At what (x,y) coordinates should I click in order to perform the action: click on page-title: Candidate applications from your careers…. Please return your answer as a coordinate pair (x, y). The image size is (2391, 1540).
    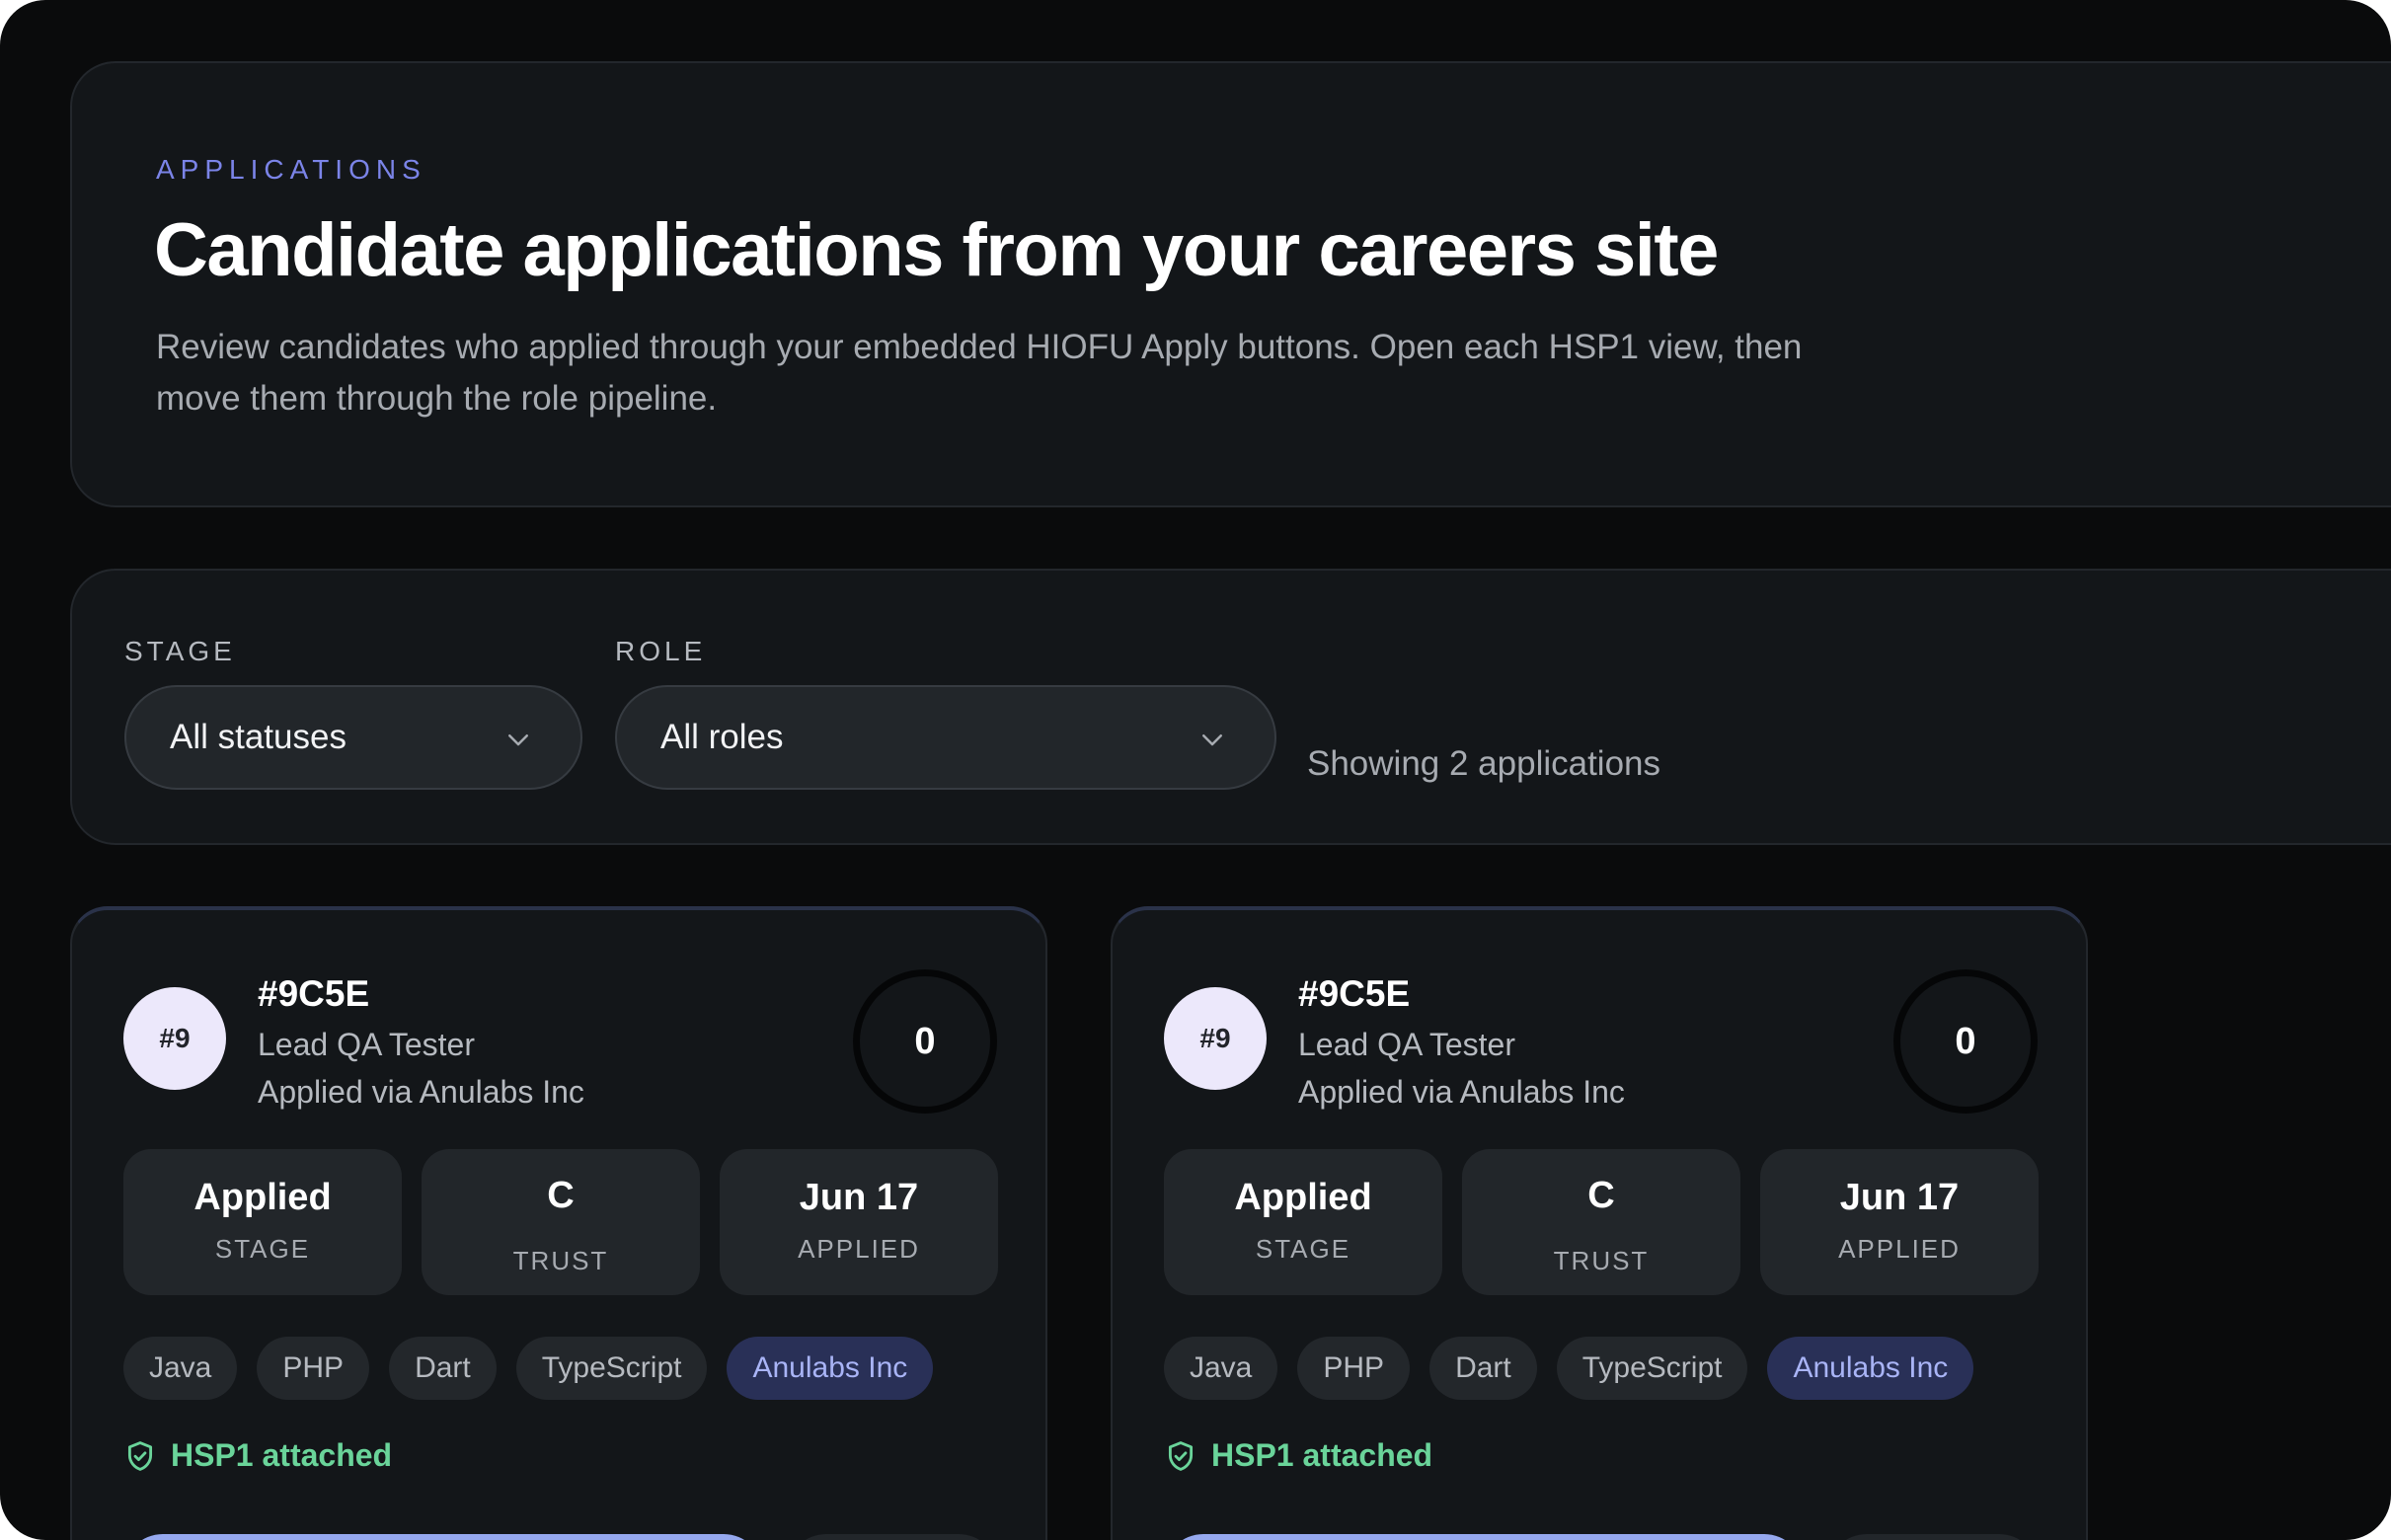
    Looking at the image, I should click on (936, 250).